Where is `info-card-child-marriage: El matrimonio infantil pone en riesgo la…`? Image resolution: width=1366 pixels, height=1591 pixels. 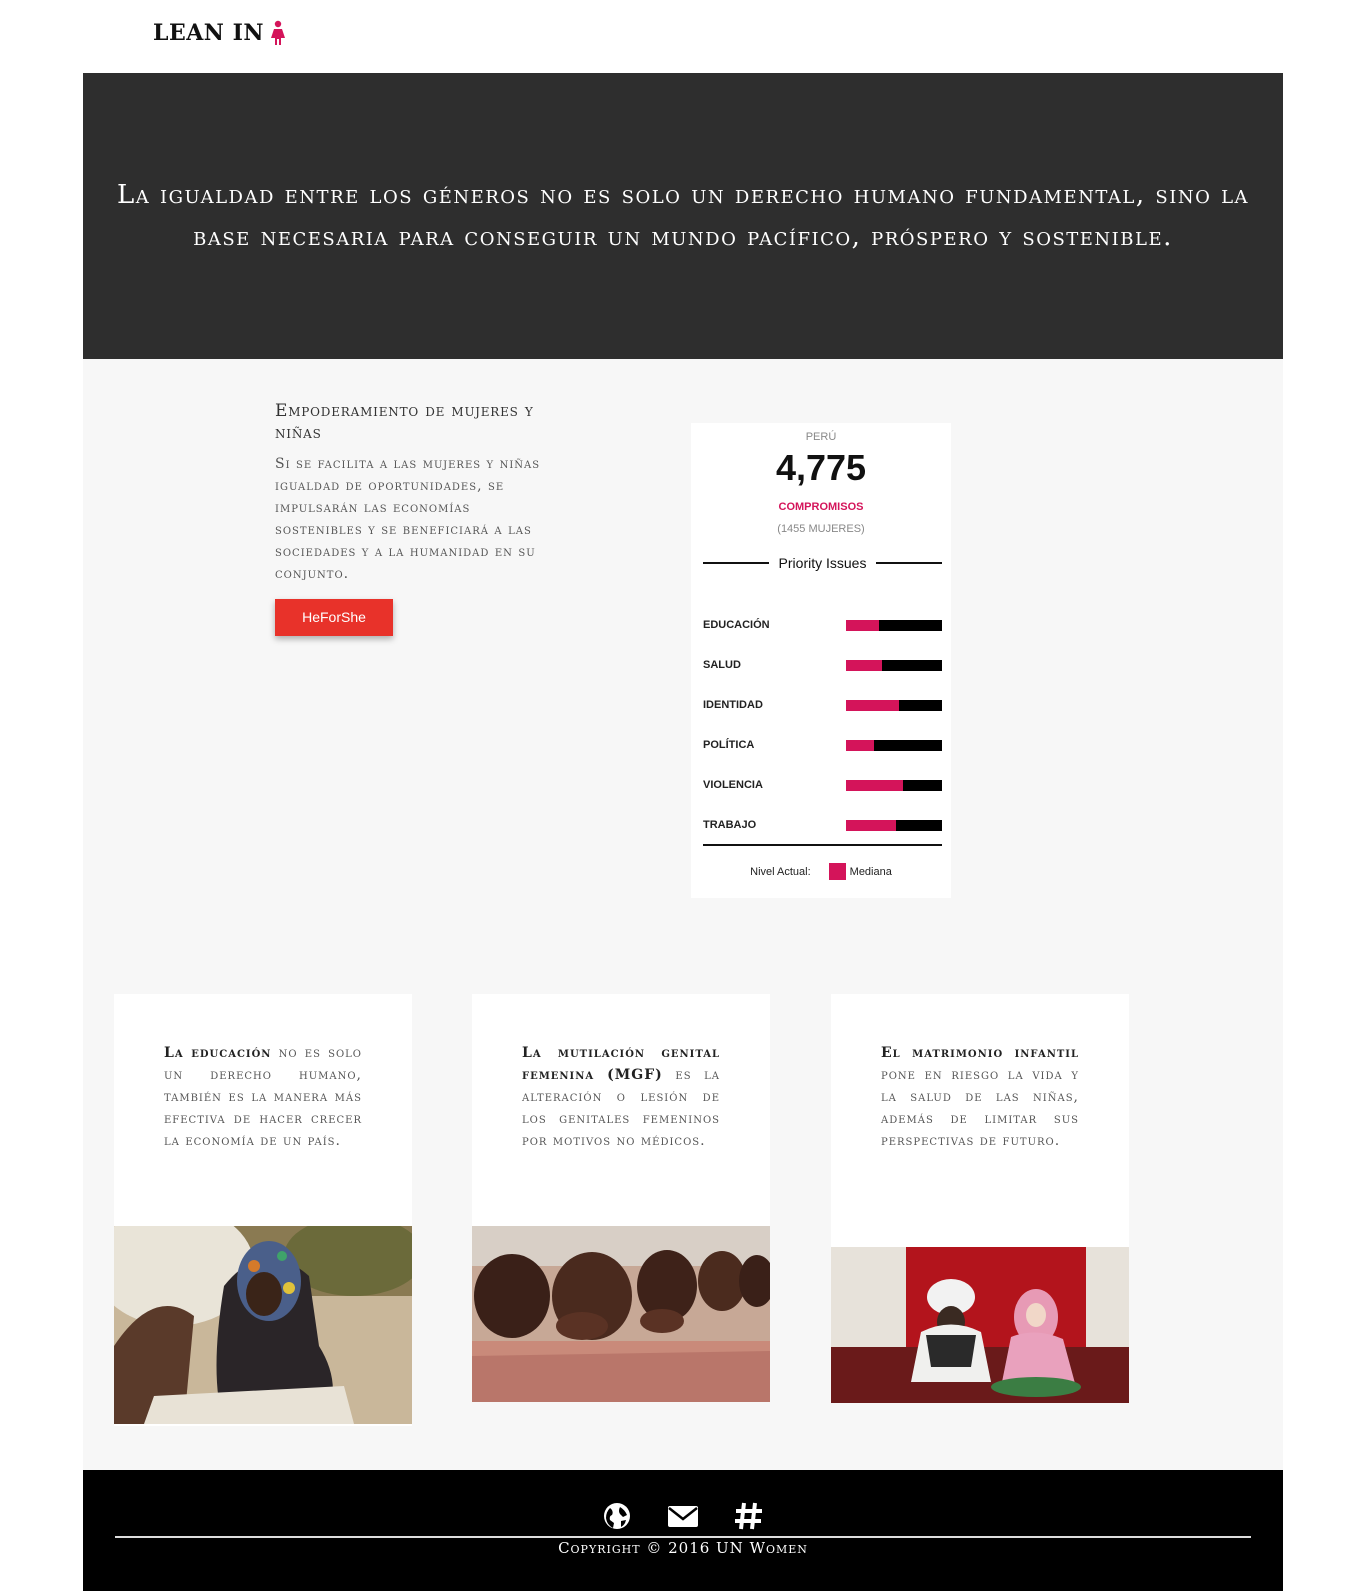
info-card-child-marriage: El matrimonio infantil pone en riesgo la… is located at coordinates (980, 1198).